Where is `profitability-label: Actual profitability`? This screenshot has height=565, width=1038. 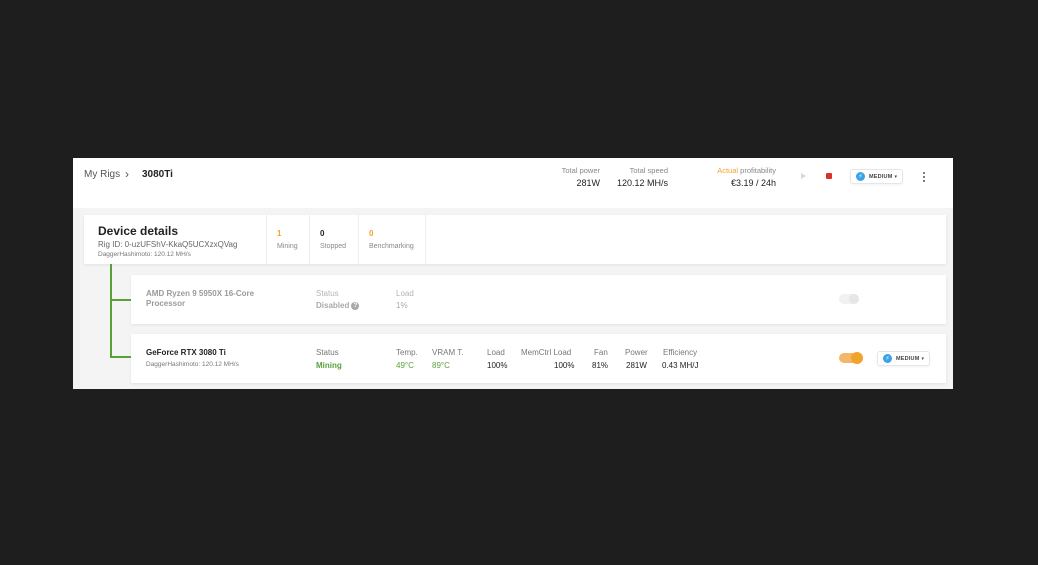 profitability-label: Actual profitability is located at coordinates (734, 170).